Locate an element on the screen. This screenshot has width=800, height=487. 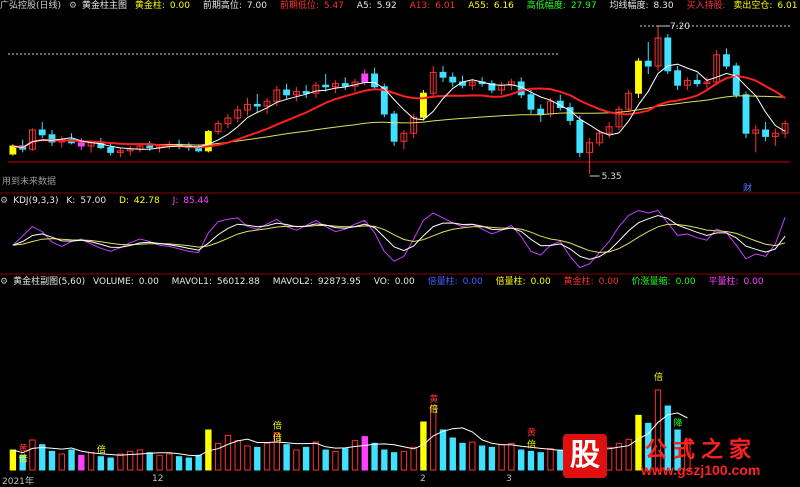
ma55-line is located at coordinates (399, 122).